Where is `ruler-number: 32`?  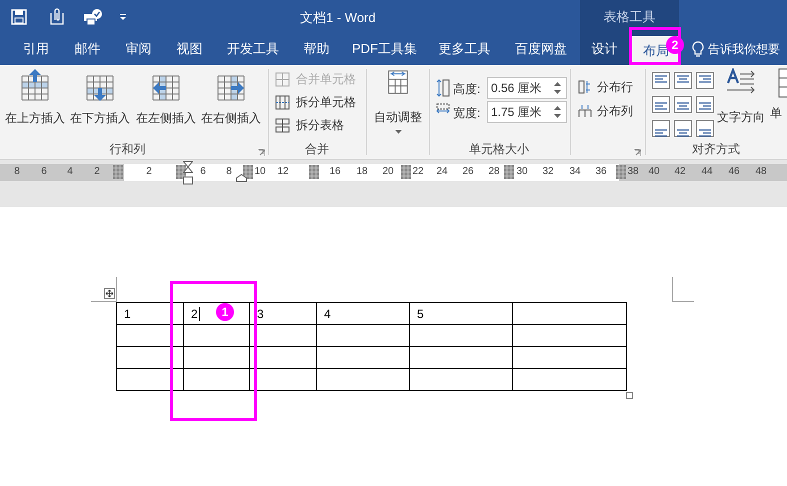
ruler-number: 32 is located at coordinates (548, 172).